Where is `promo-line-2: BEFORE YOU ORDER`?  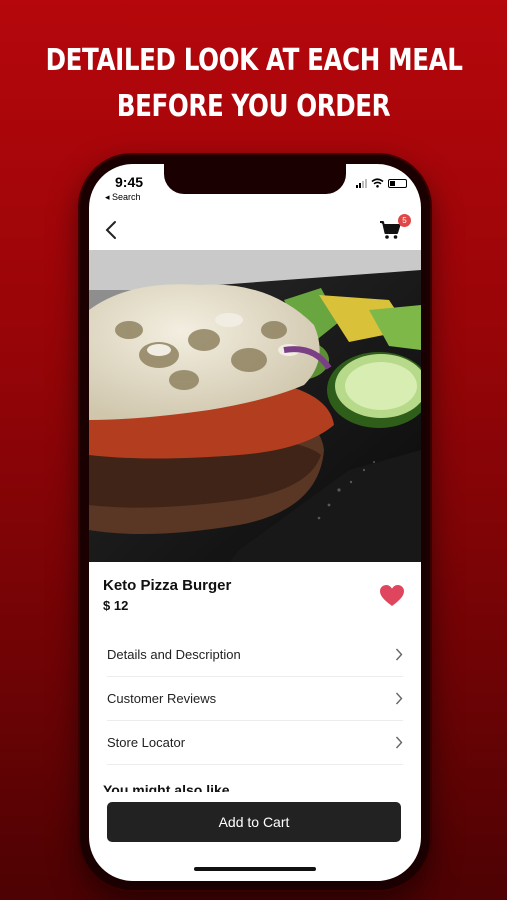 promo-line-2: BEFORE YOU ORDER is located at coordinates (253, 106).